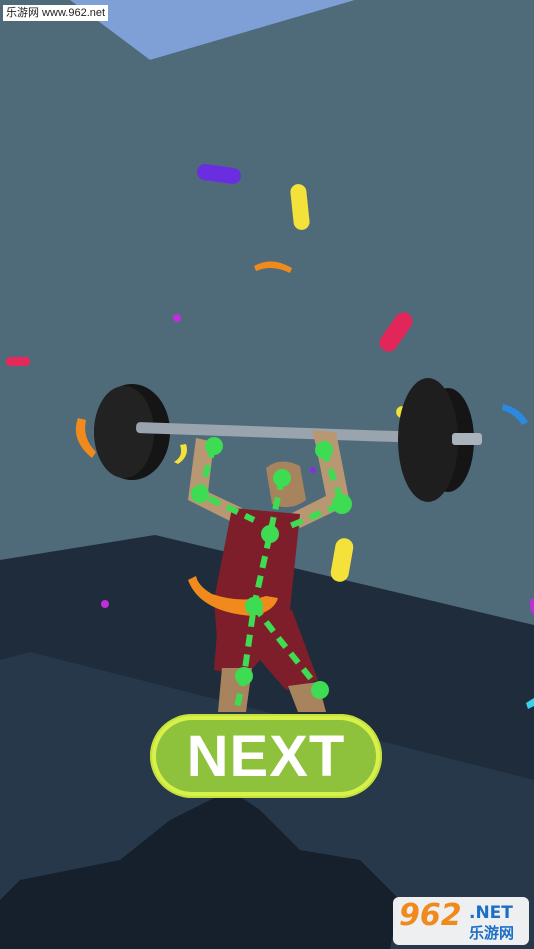 The image size is (534, 949). I want to click on barbell-plate-right, so click(428, 440).